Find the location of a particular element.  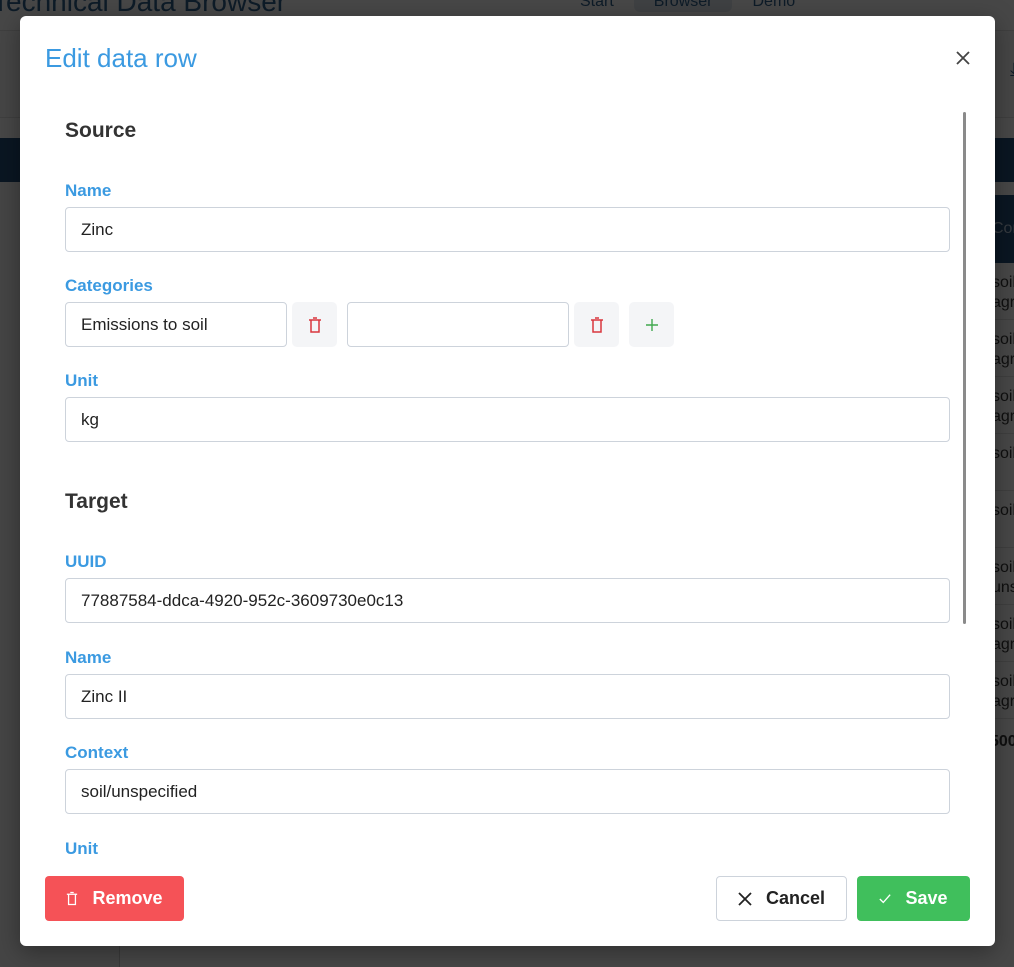

dialog-title: Edit data row is located at coordinates (121, 58).